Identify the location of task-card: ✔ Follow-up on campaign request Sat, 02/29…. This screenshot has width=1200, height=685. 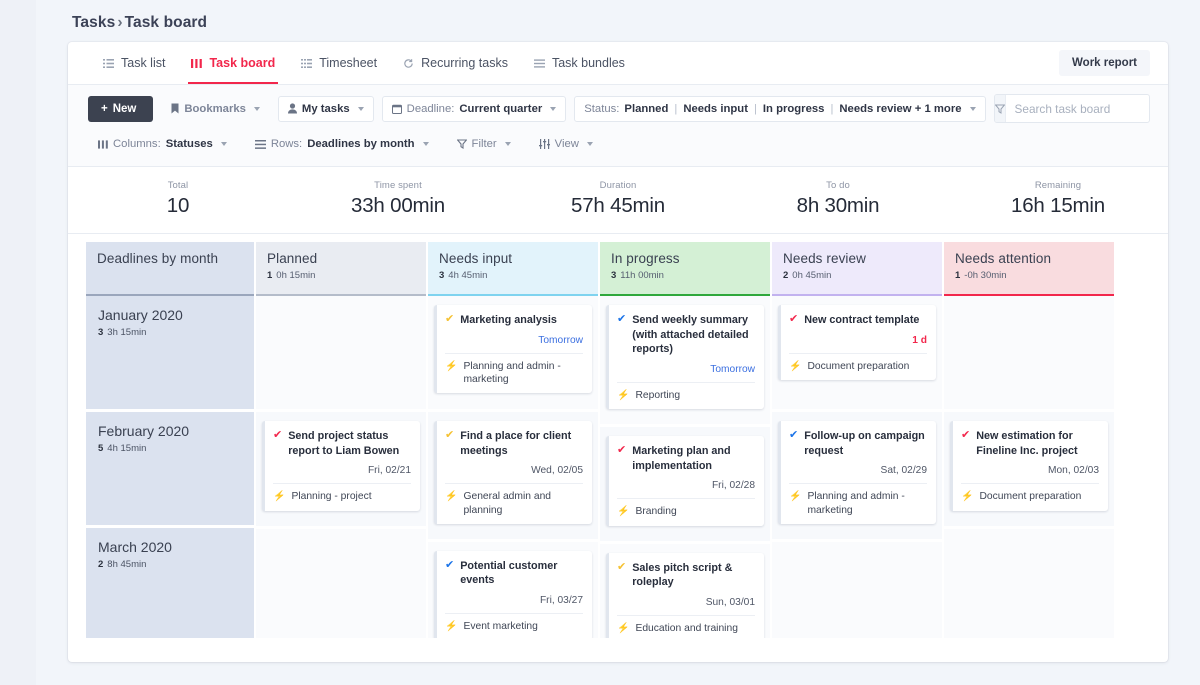
(857, 472).